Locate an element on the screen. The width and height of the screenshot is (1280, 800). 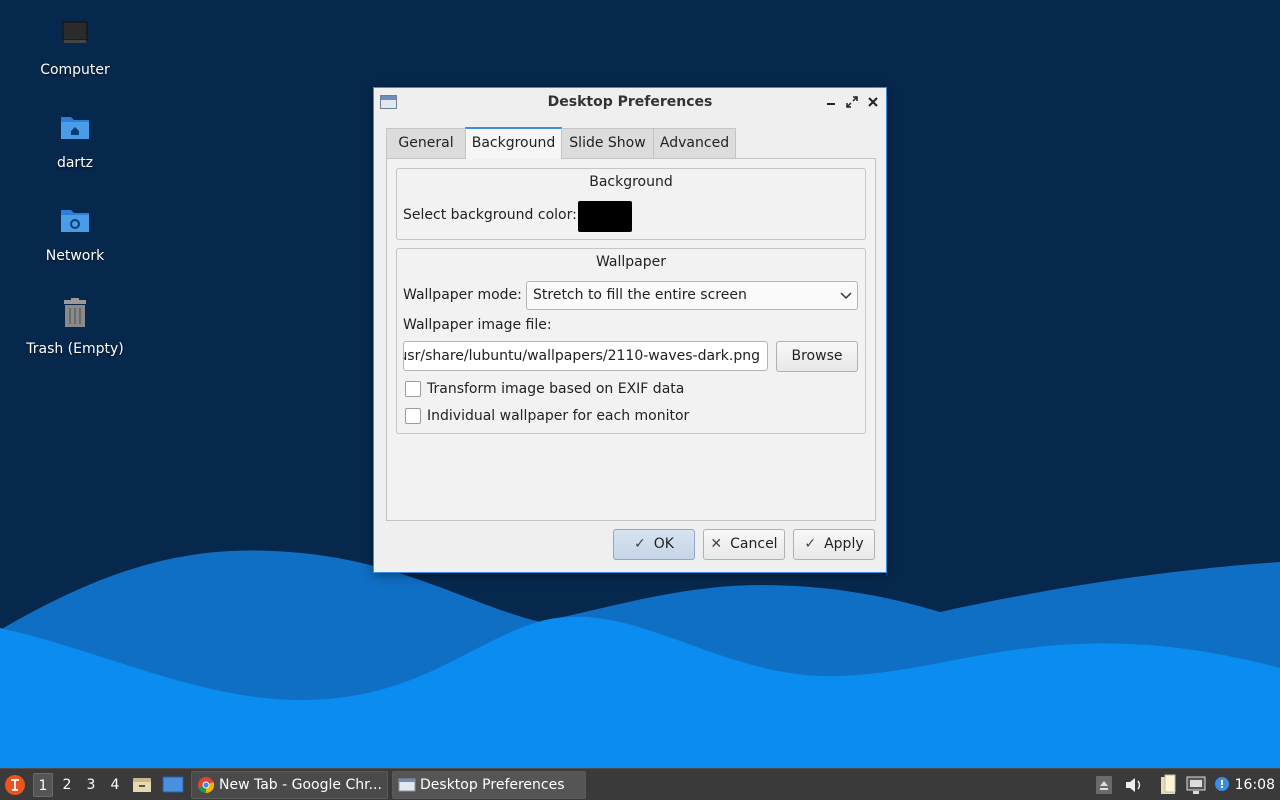
wallpaper-mode-select: Stretch to fill the entire screen is located at coordinates (692, 295).